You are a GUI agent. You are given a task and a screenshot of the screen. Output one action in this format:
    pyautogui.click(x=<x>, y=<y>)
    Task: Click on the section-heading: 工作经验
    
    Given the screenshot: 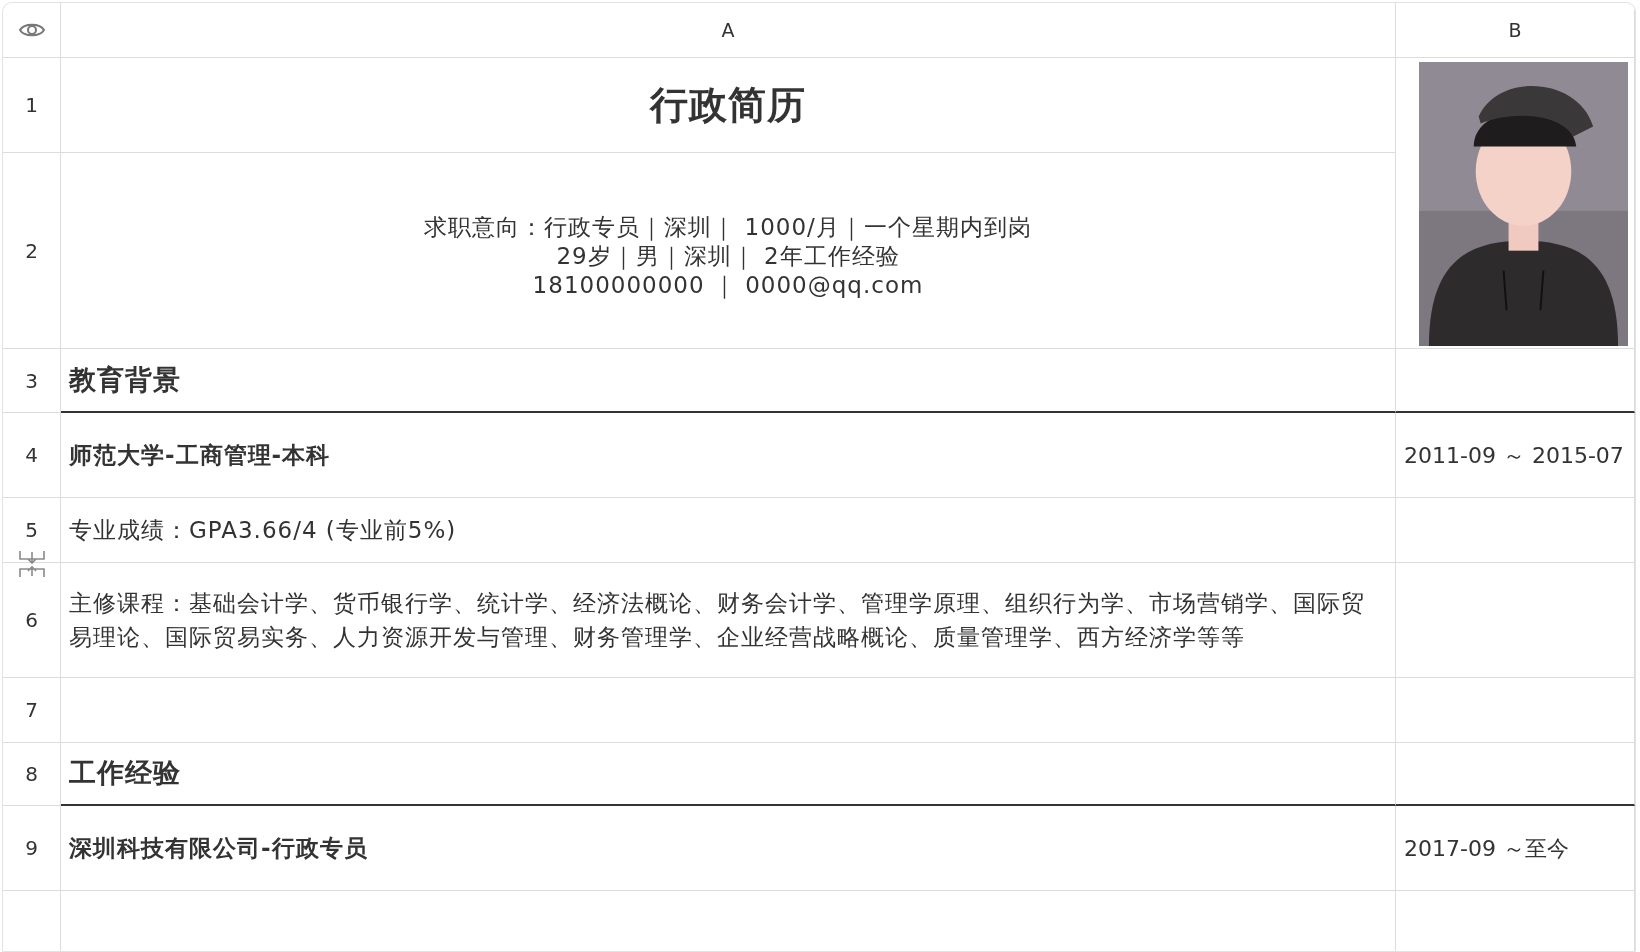 What is the action you would take?
    pyautogui.click(x=728, y=774)
    